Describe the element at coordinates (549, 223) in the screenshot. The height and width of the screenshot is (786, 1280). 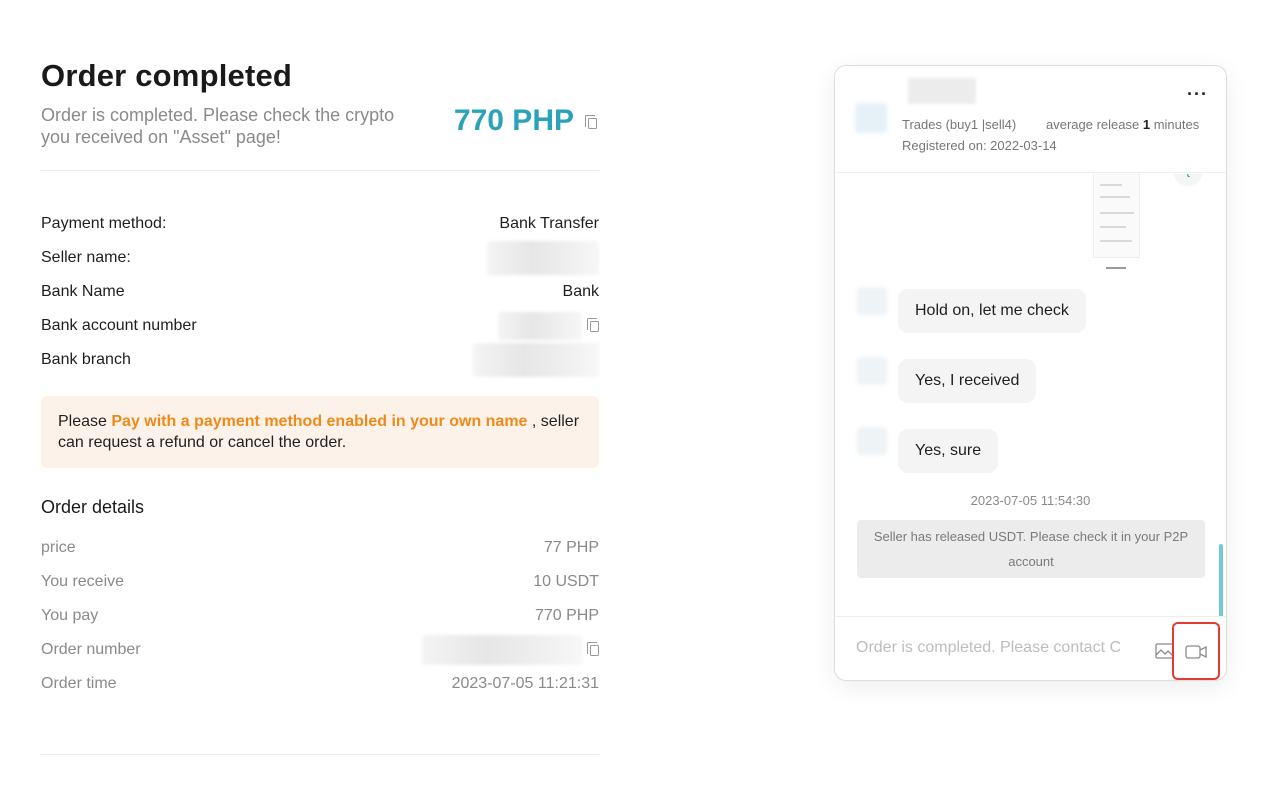
I see `payment-method-value: Bank Transfer` at that location.